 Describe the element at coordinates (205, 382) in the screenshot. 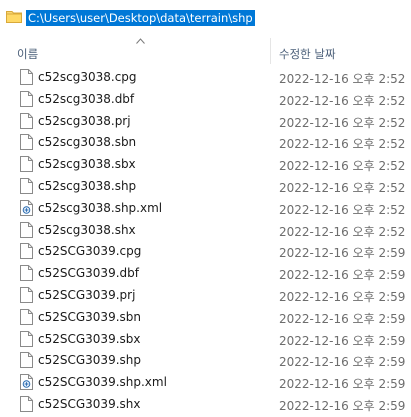

I see `file-row: c52SCG3039.shp.xml 2022-12-16 오후 2:59` at that location.